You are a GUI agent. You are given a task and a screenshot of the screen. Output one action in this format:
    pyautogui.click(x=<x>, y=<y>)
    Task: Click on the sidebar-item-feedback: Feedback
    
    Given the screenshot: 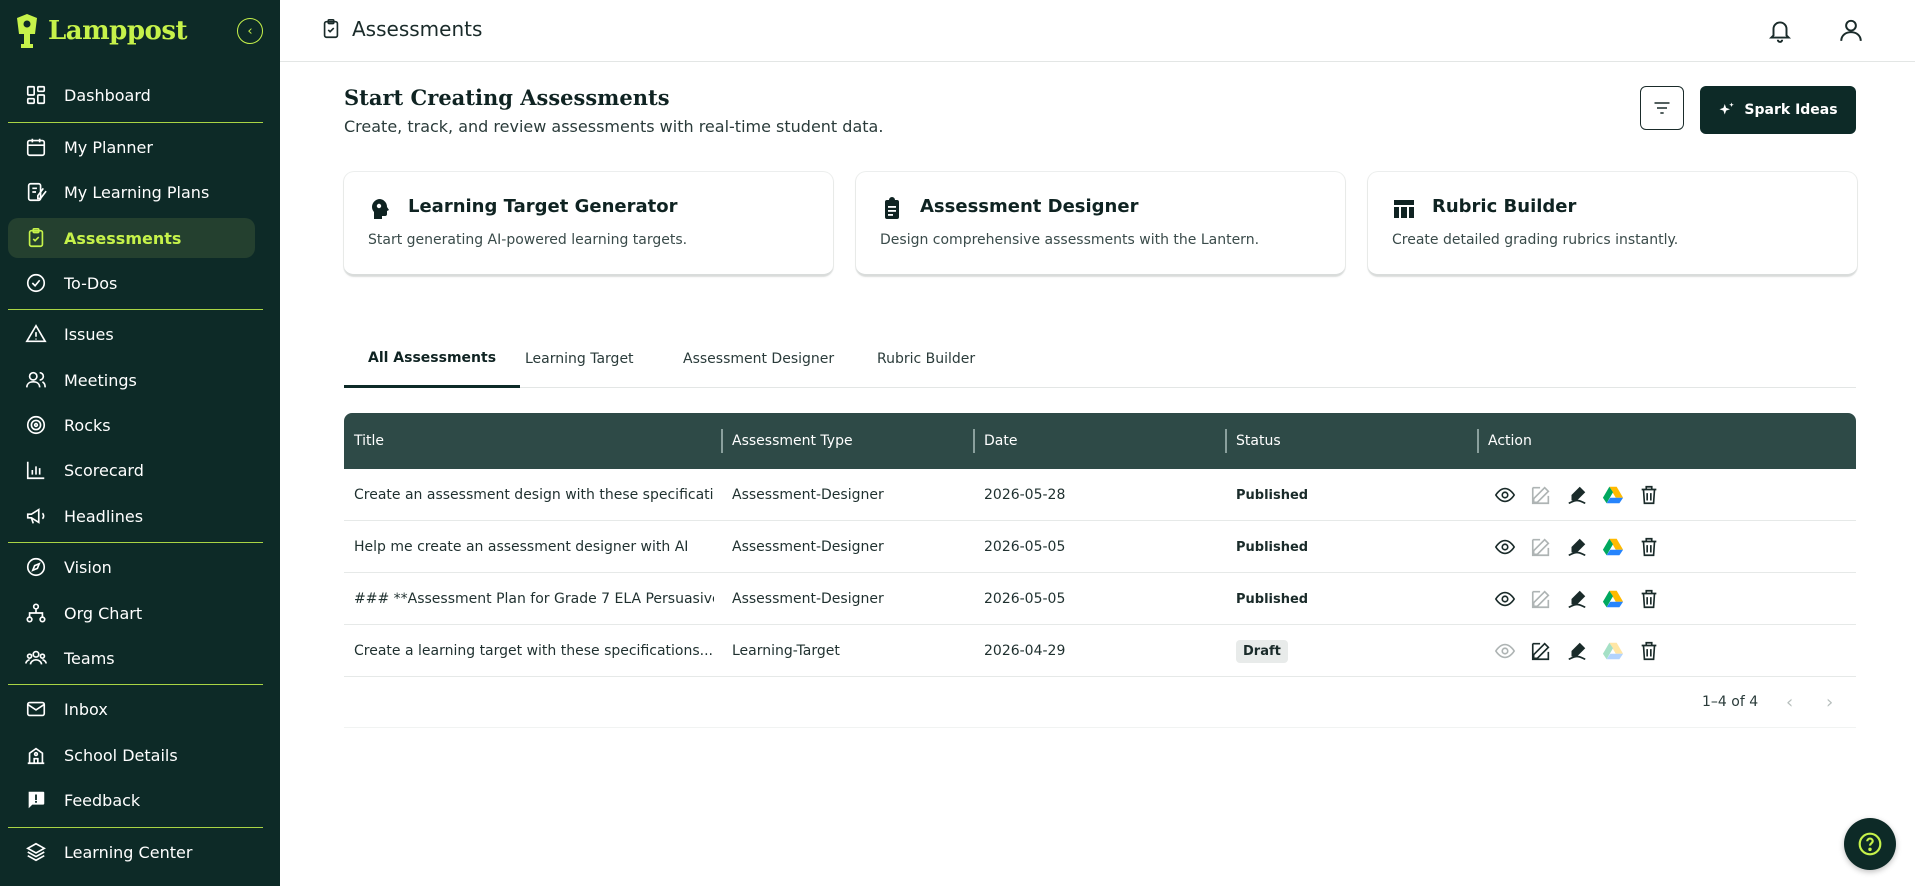 What is the action you would take?
    pyautogui.click(x=131, y=800)
    